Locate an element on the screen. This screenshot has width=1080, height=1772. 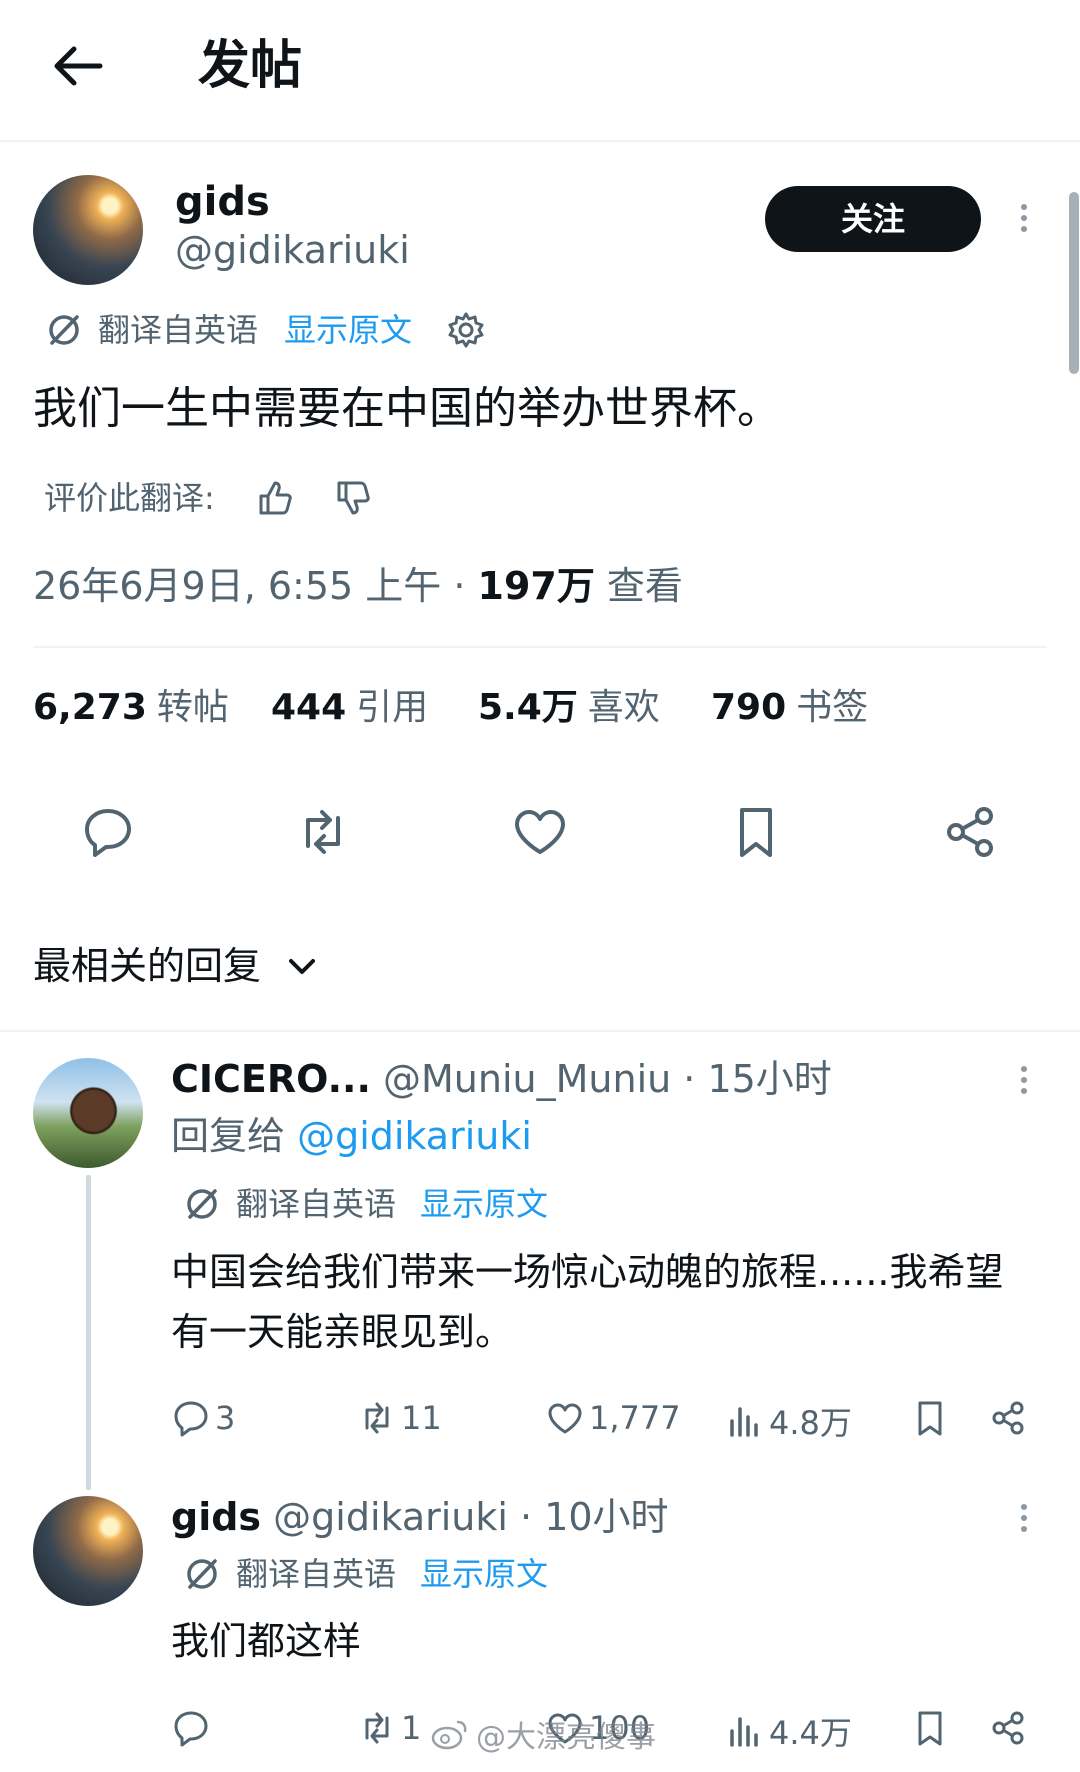
reply-handle: @Muniu_Muniu is located at coordinates (527, 1079).